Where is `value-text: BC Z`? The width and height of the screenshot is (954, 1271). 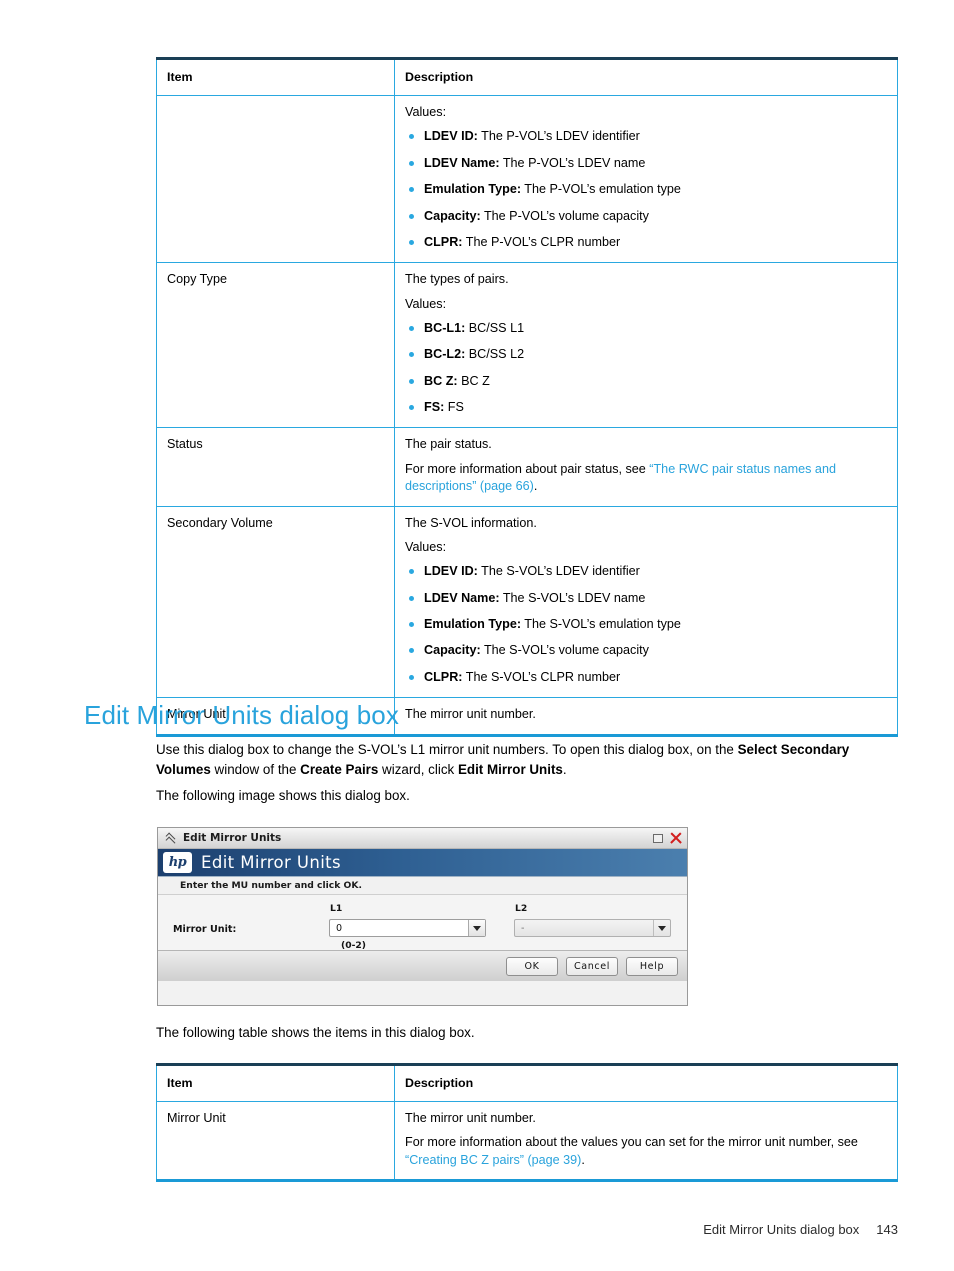
value-text: BC Z is located at coordinates (473, 380).